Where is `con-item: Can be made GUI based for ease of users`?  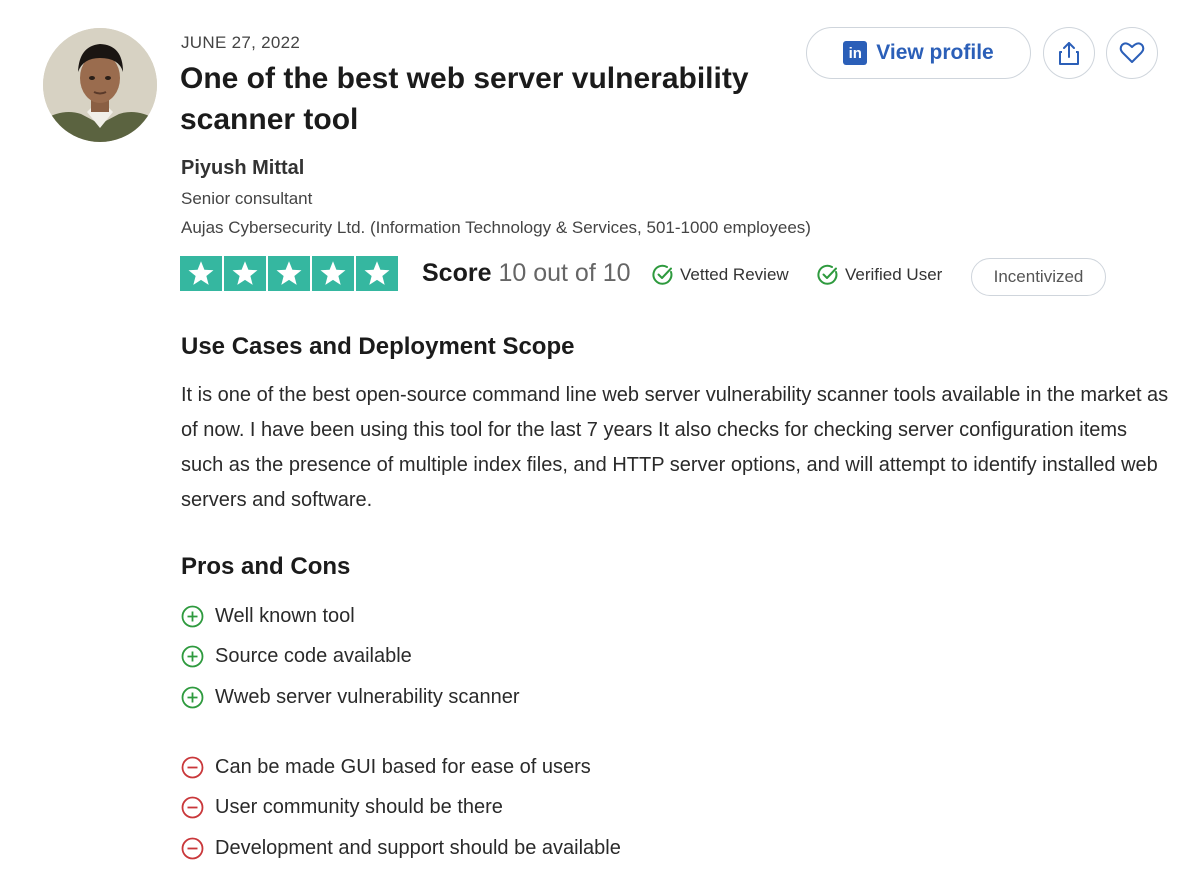
con-item: Can be made GUI based for ease of users is located at coordinates (401, 767).